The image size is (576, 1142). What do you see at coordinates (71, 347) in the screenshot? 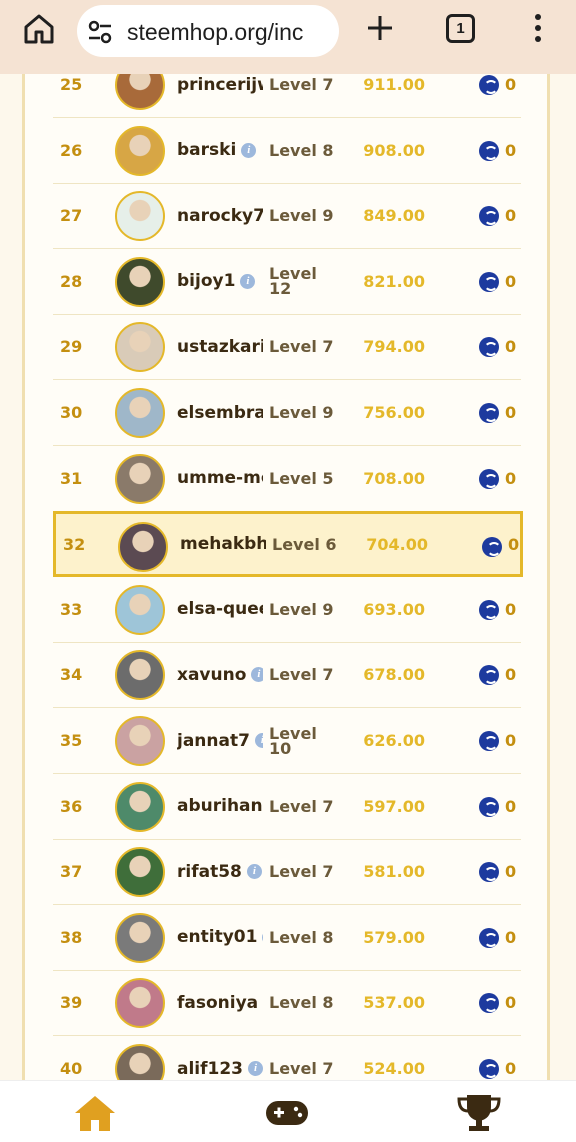
I see `rank-number: 29` at bounding box center [71, 347].